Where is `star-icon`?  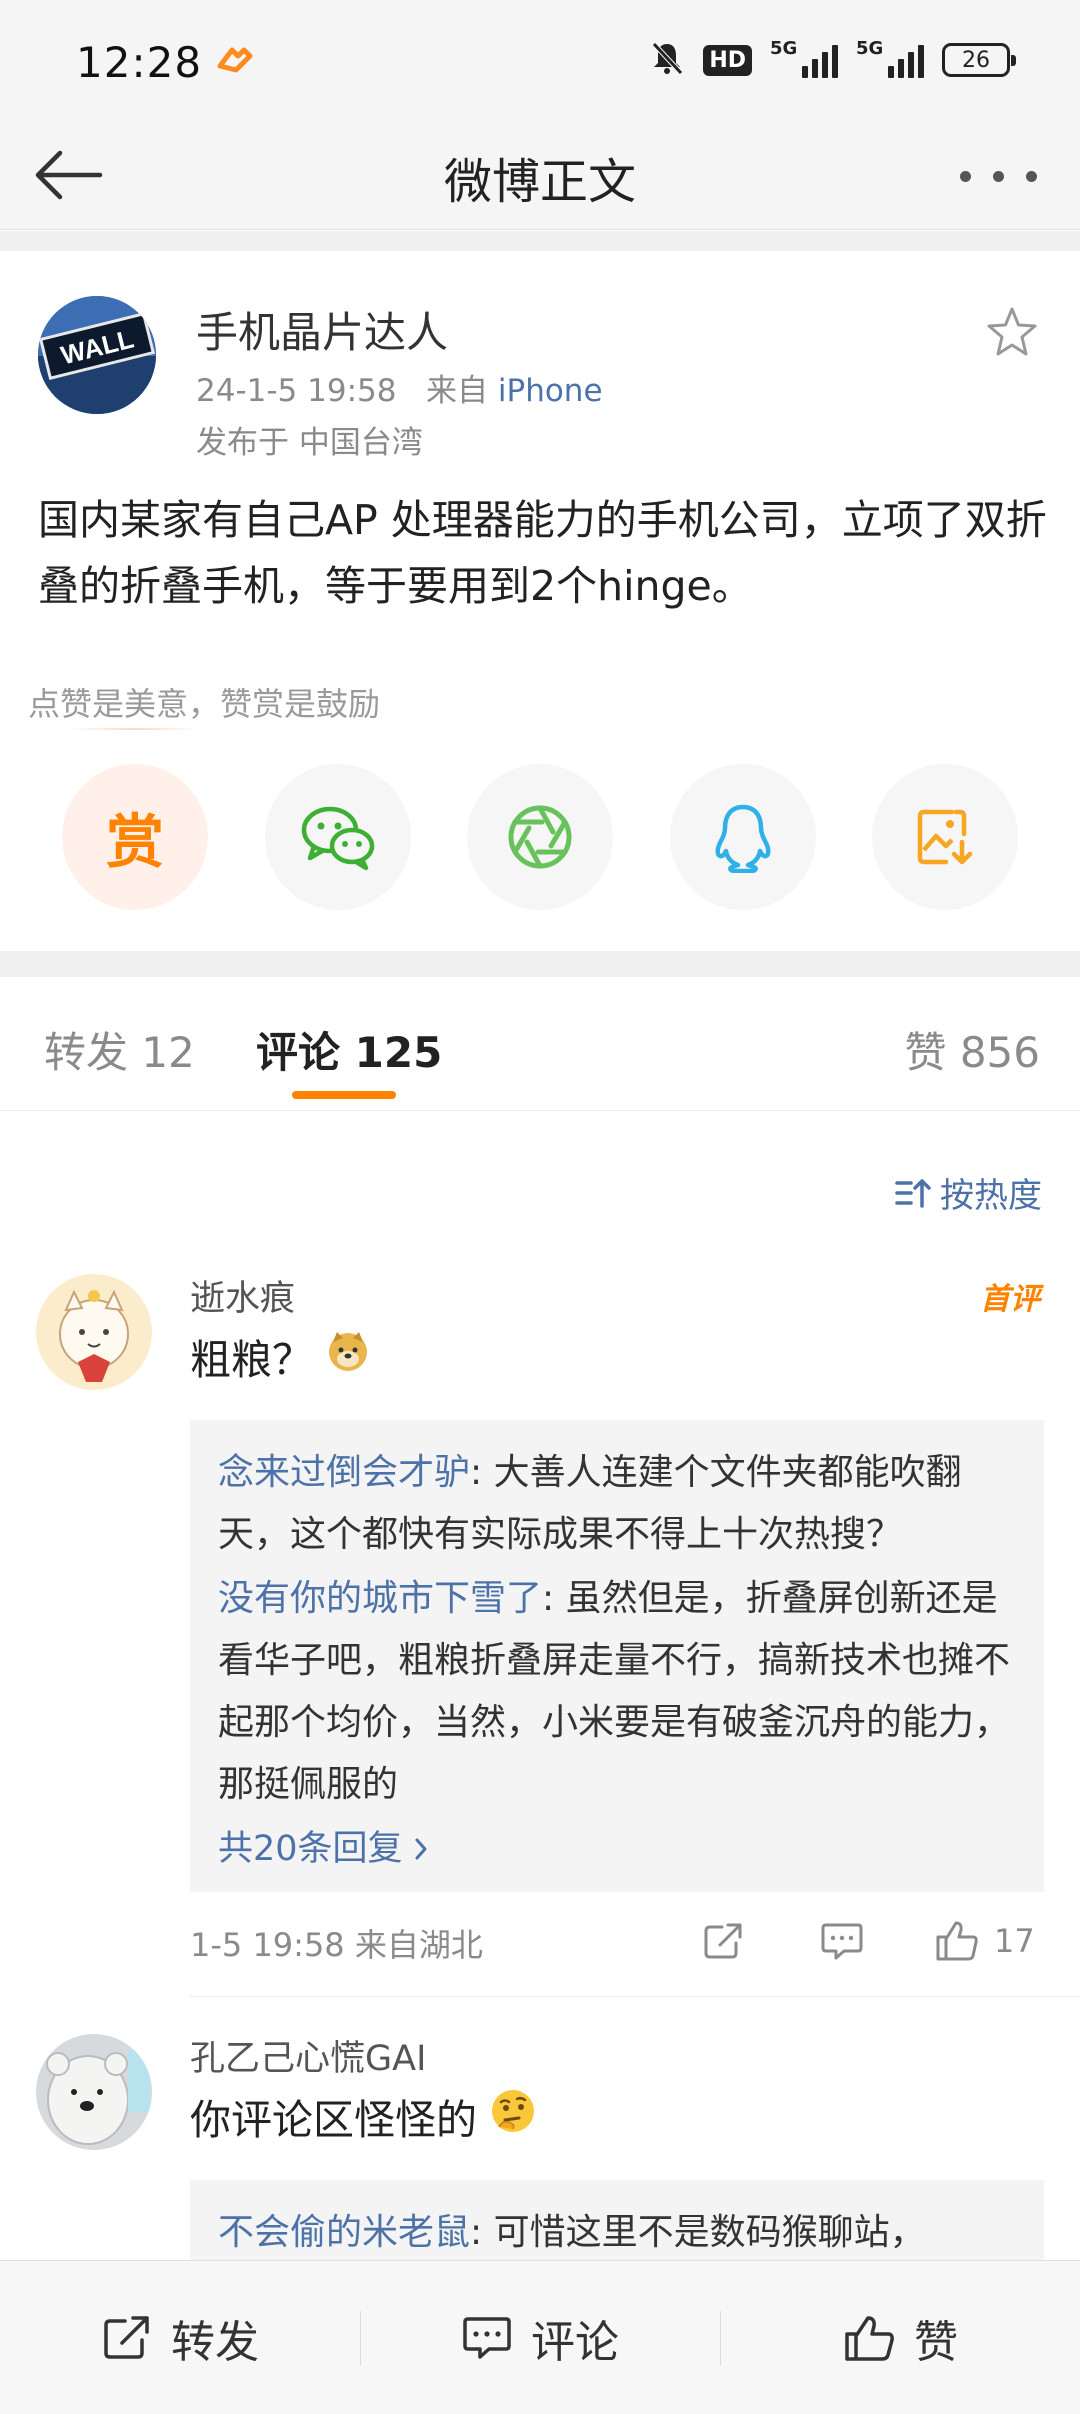 star-icon is located at coordinates (1012, 331).